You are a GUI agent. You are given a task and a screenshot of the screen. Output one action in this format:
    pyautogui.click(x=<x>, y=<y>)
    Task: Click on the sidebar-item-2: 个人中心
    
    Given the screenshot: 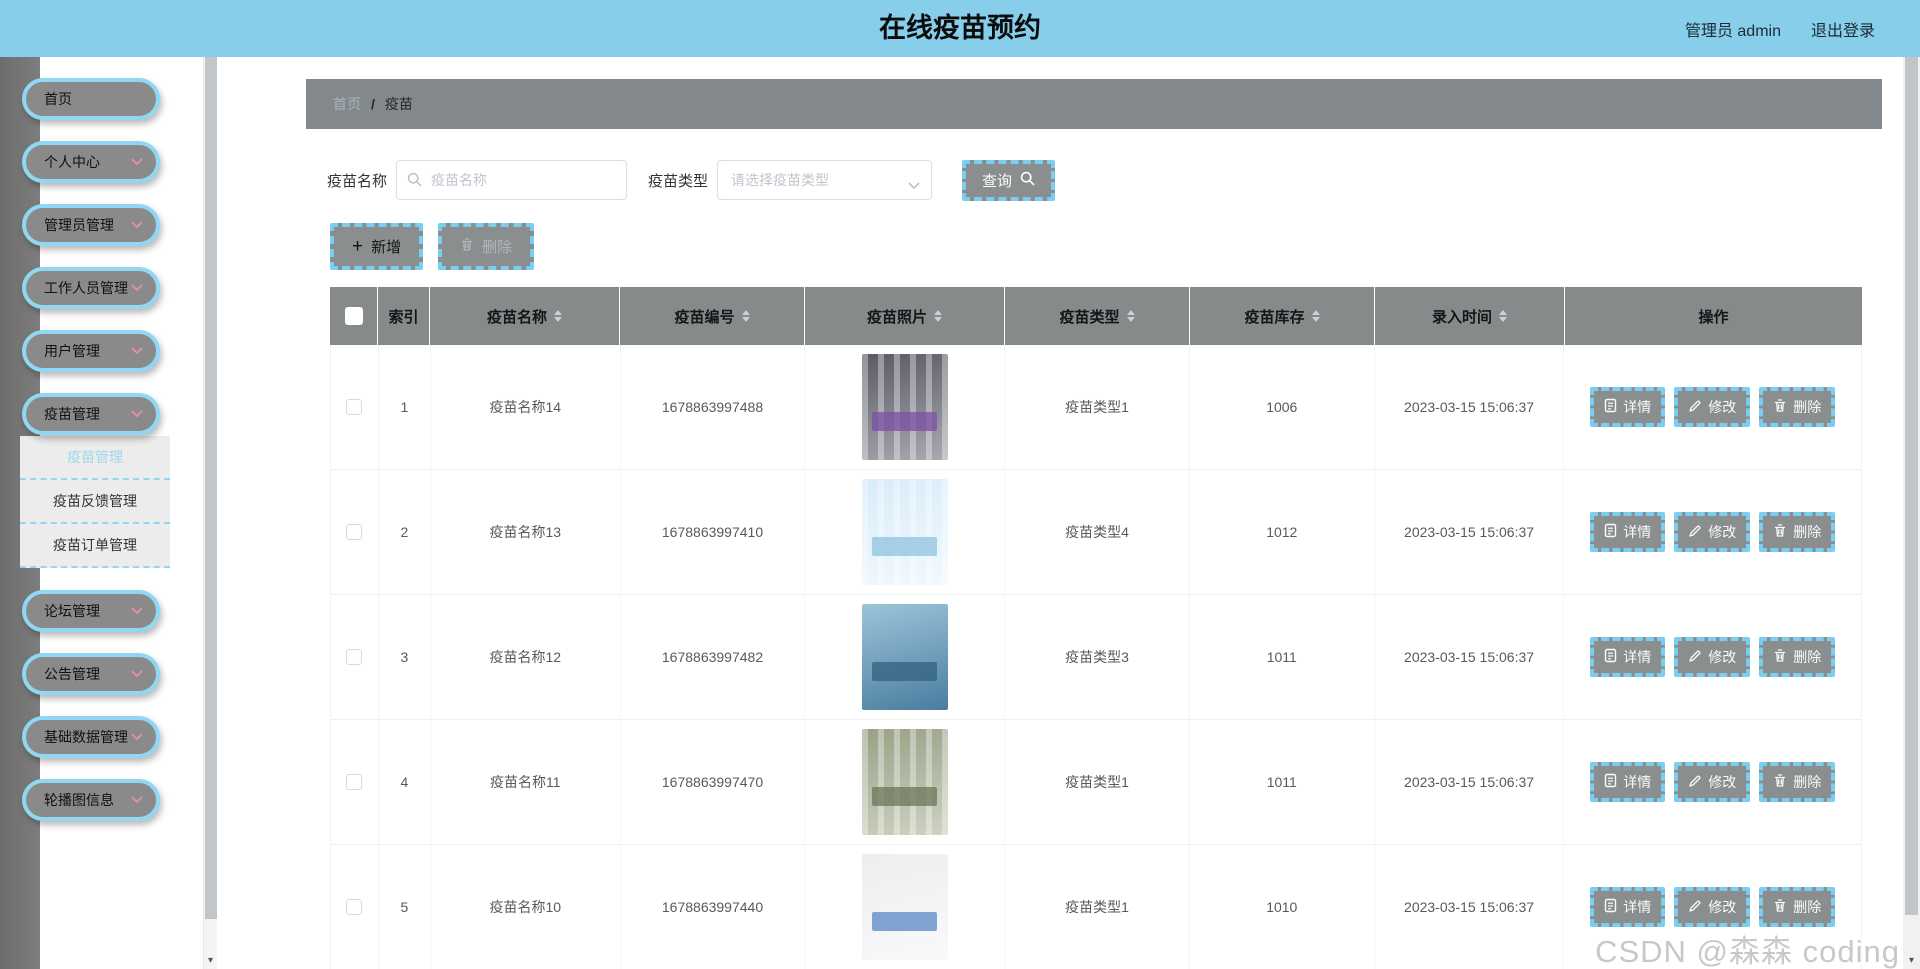 What is the action you would take?
    pyautogui.click(x=91, y=162)
    